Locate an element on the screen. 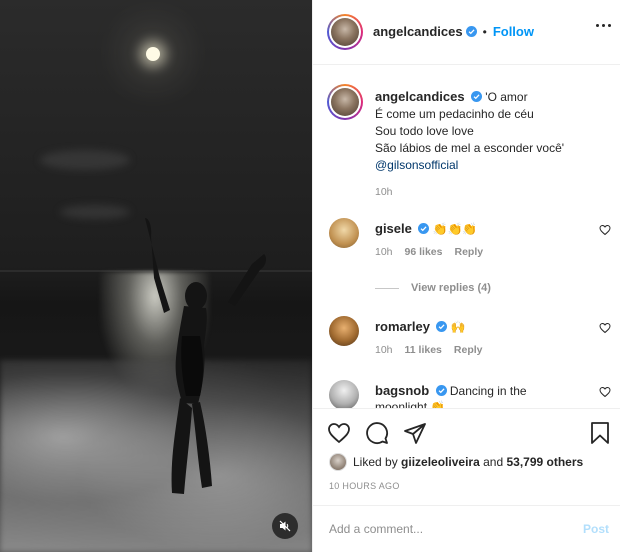 This screenshot has width=620, height=552. comment-bubble-icon is located at coordinates (377, 433).